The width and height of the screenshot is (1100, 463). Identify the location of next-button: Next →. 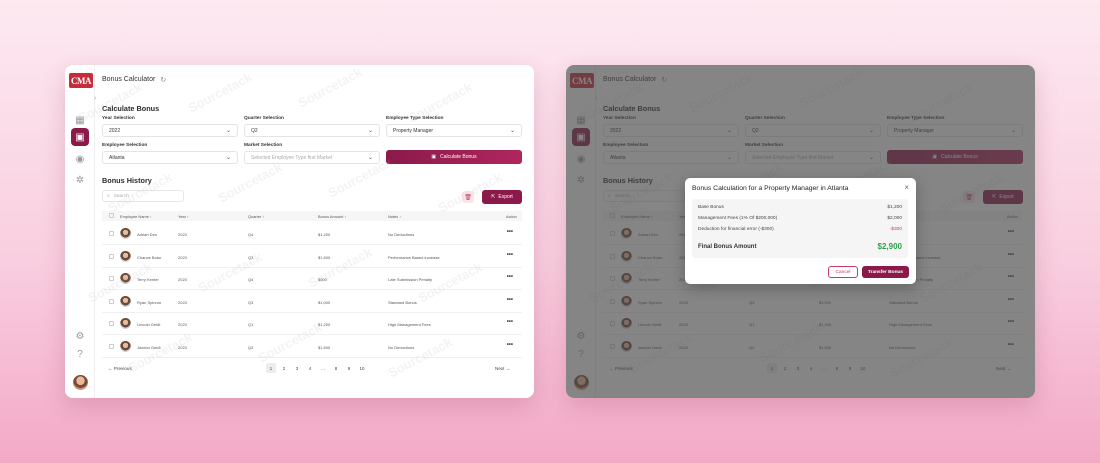
(502, 368).